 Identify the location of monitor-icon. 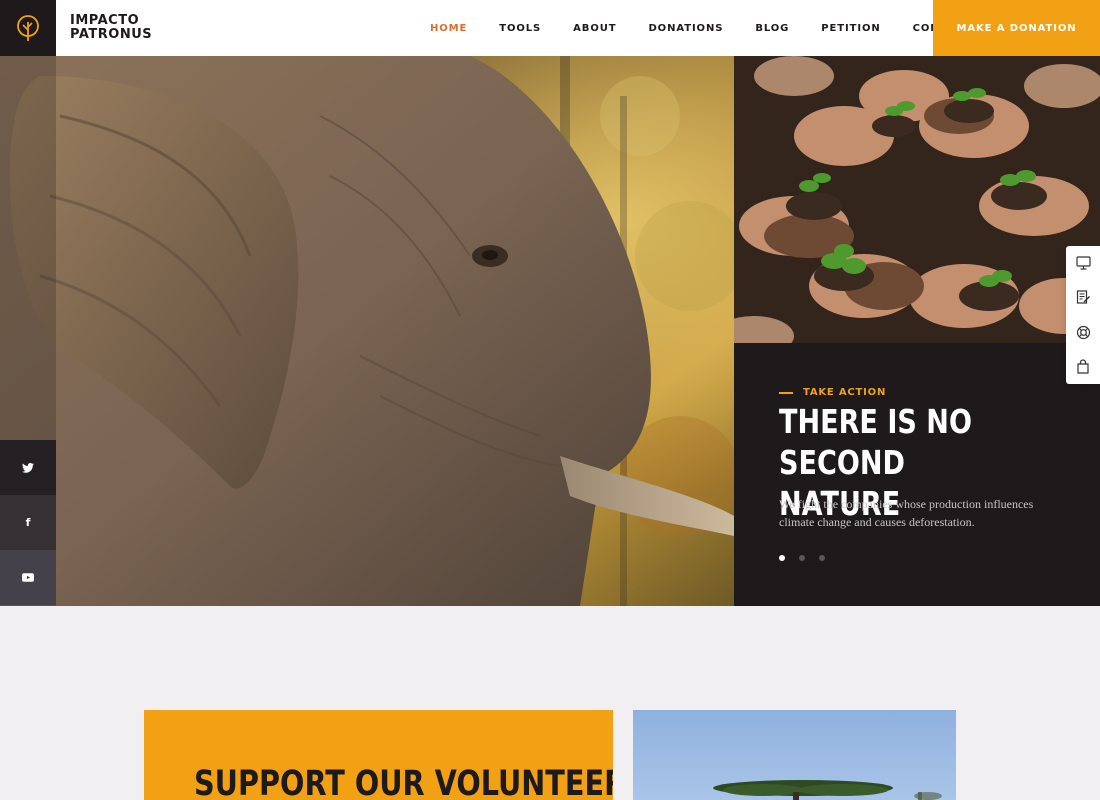
(1083, 263).